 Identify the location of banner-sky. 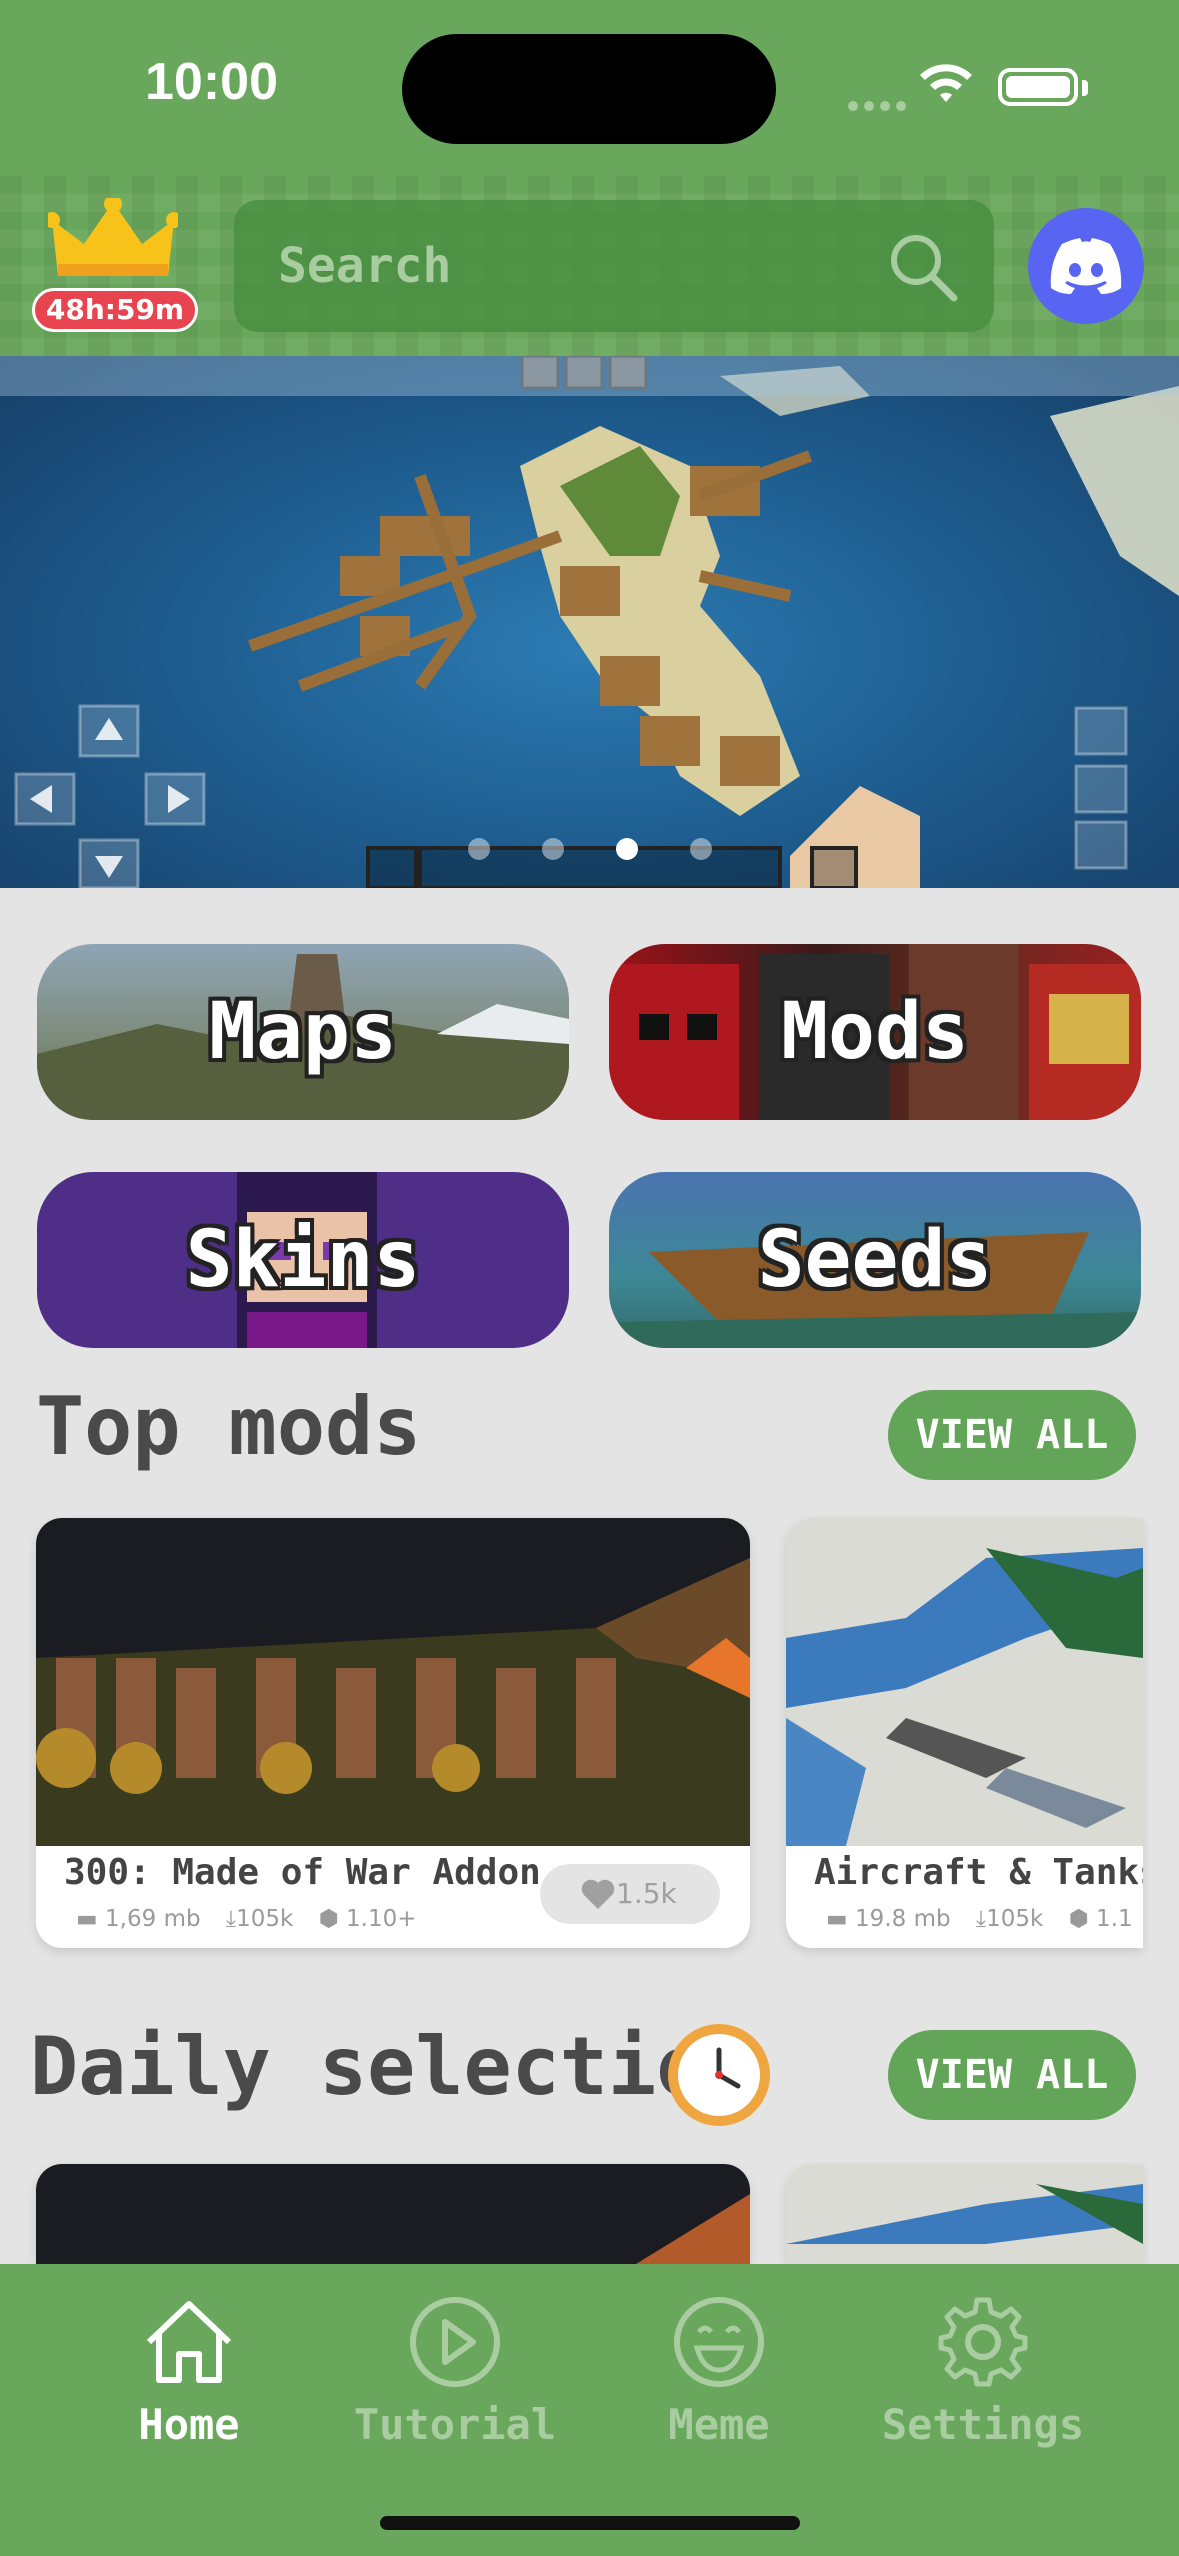
(589, 376).